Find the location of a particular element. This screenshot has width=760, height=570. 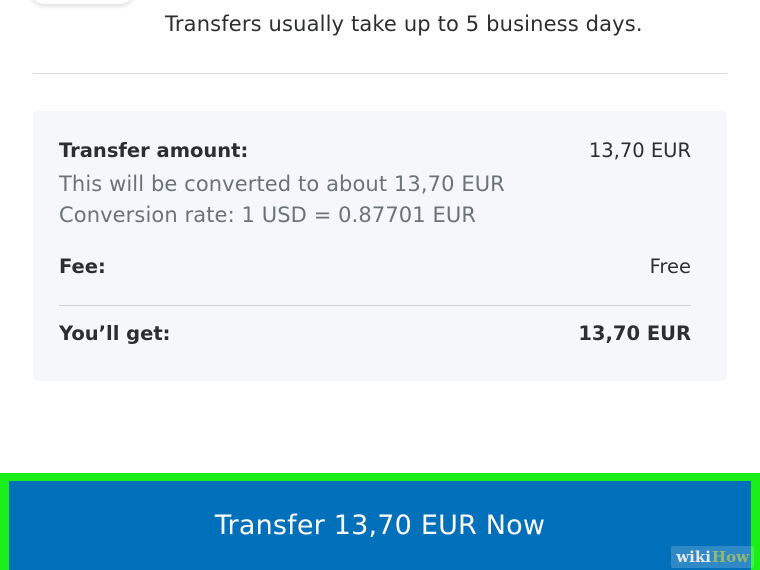

card-divider is located at coordinates (375, 305).